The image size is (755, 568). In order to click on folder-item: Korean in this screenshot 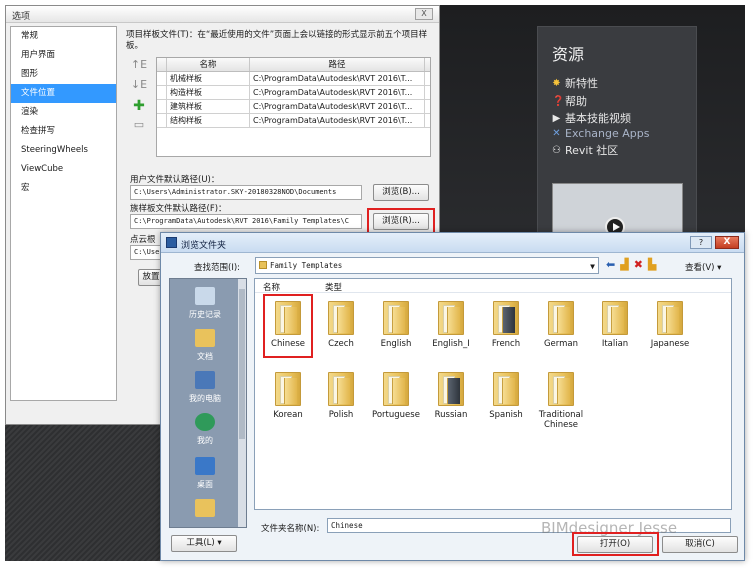, I will do `click(288, 396)`.